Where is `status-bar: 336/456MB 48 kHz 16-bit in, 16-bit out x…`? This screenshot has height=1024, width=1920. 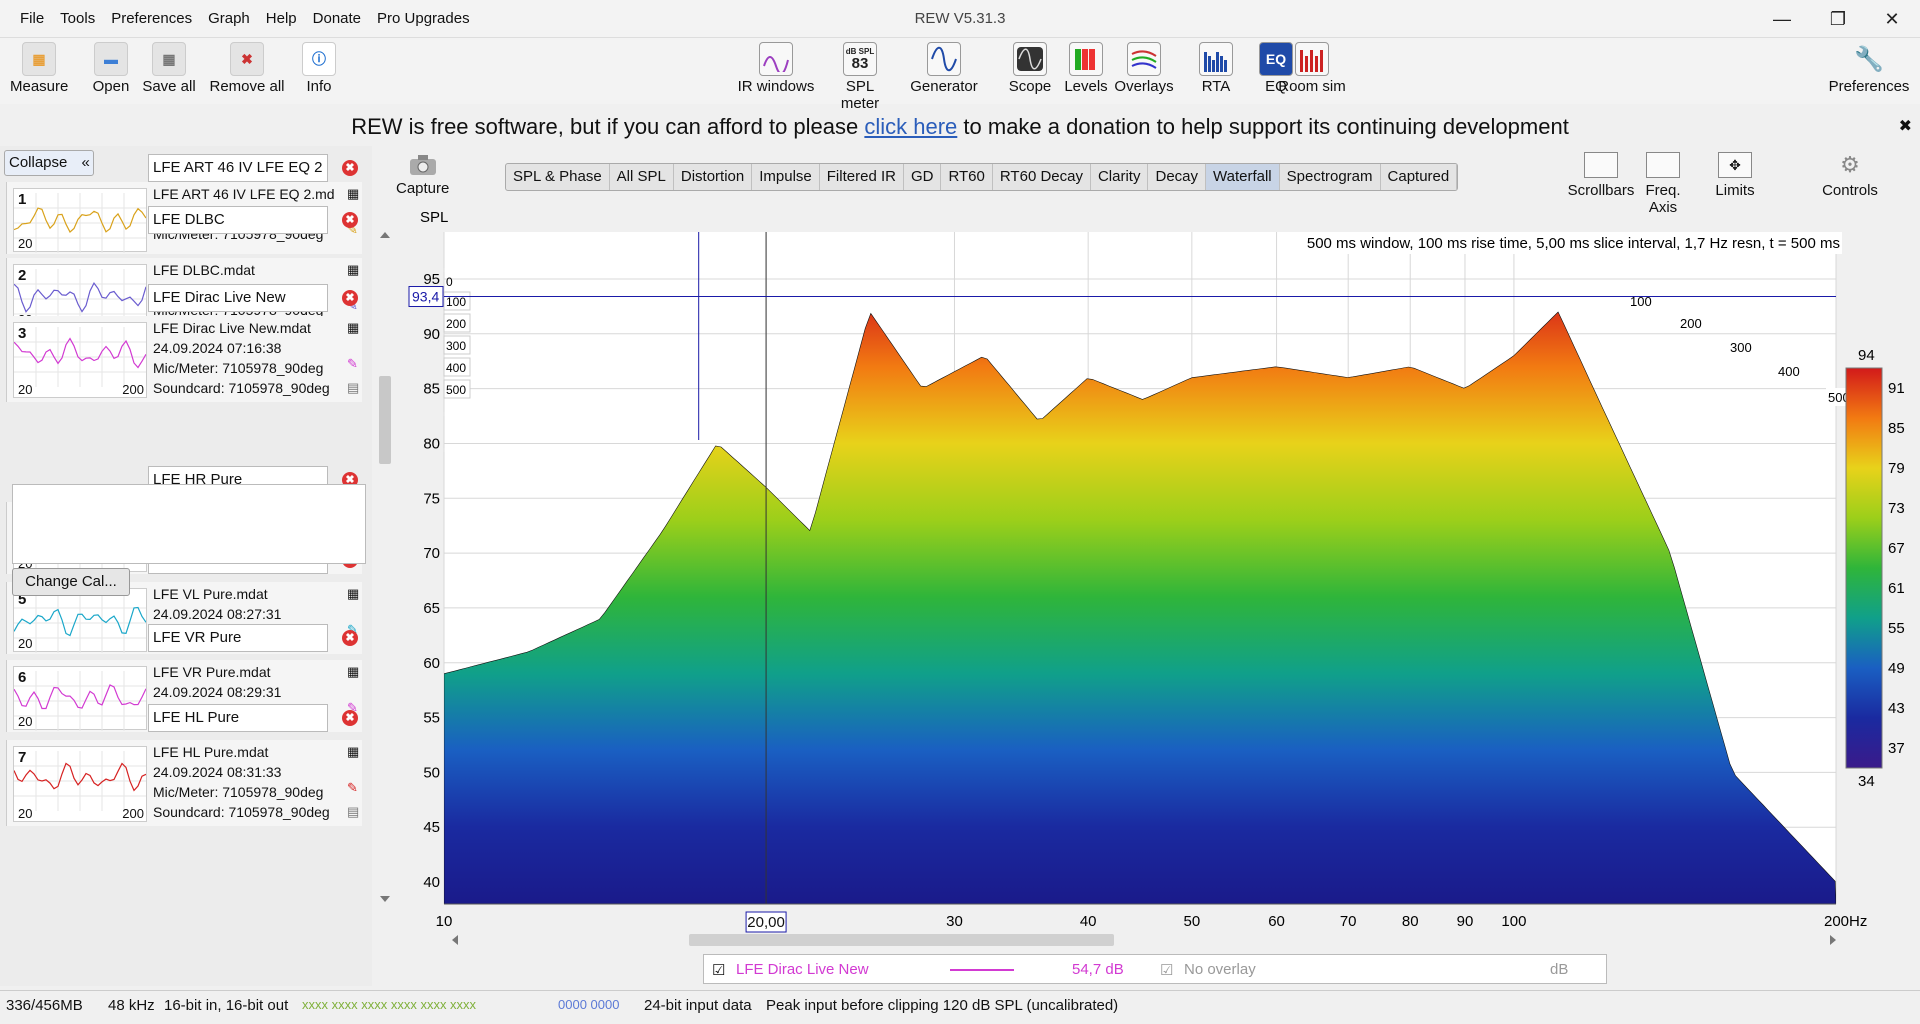
status-bar: 336/456MB 48 kHz 16-bit in, 16-bit out x… is located at coordinates (960, 1005).